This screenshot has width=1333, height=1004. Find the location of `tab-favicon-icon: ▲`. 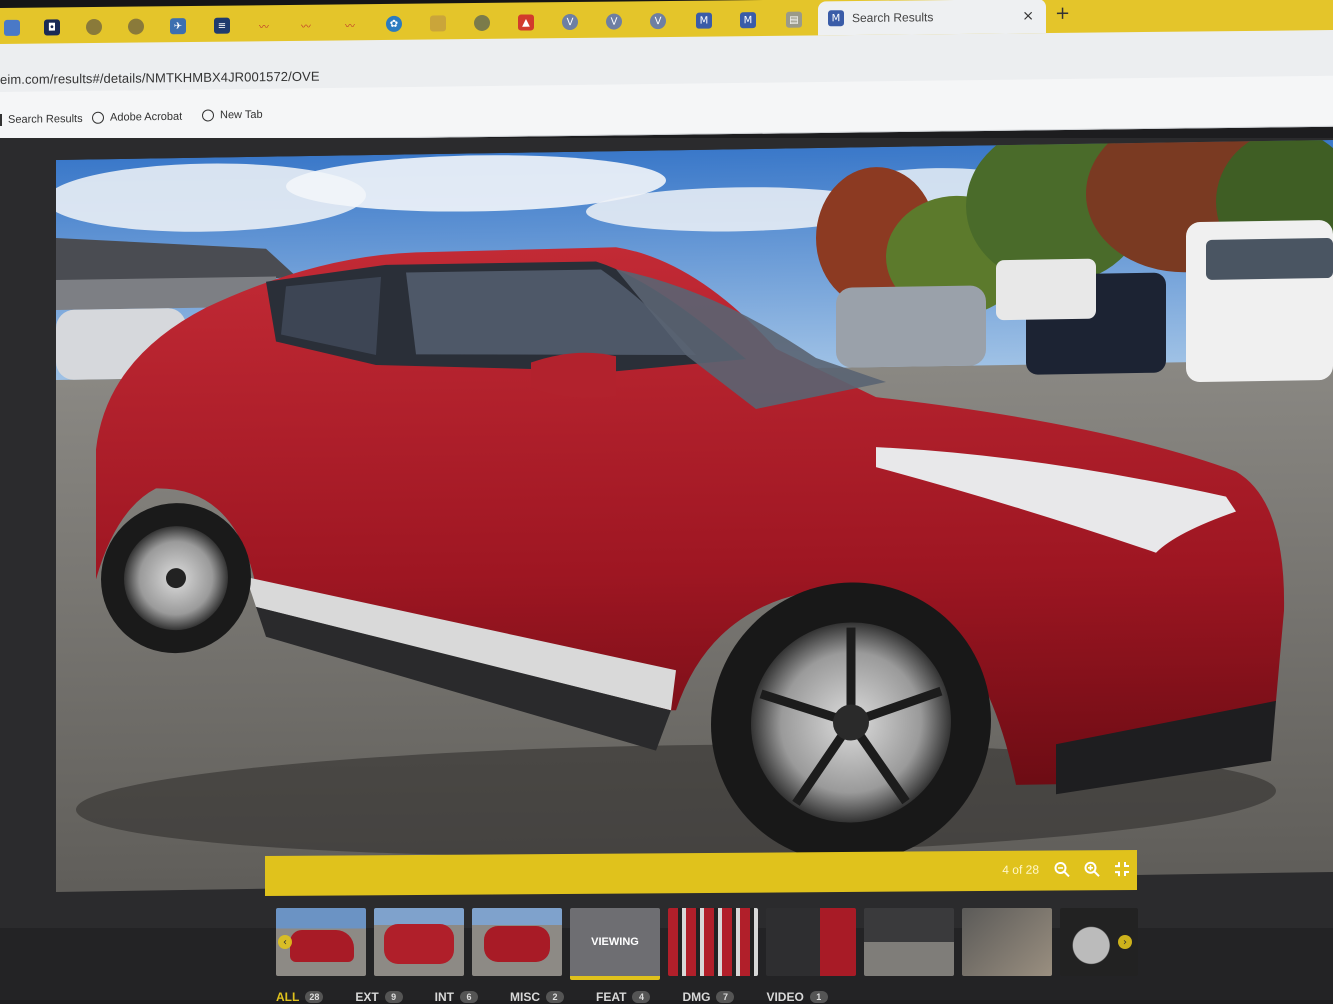

tab-favicon-icon: ▲ is located at coordinates (526, 22).